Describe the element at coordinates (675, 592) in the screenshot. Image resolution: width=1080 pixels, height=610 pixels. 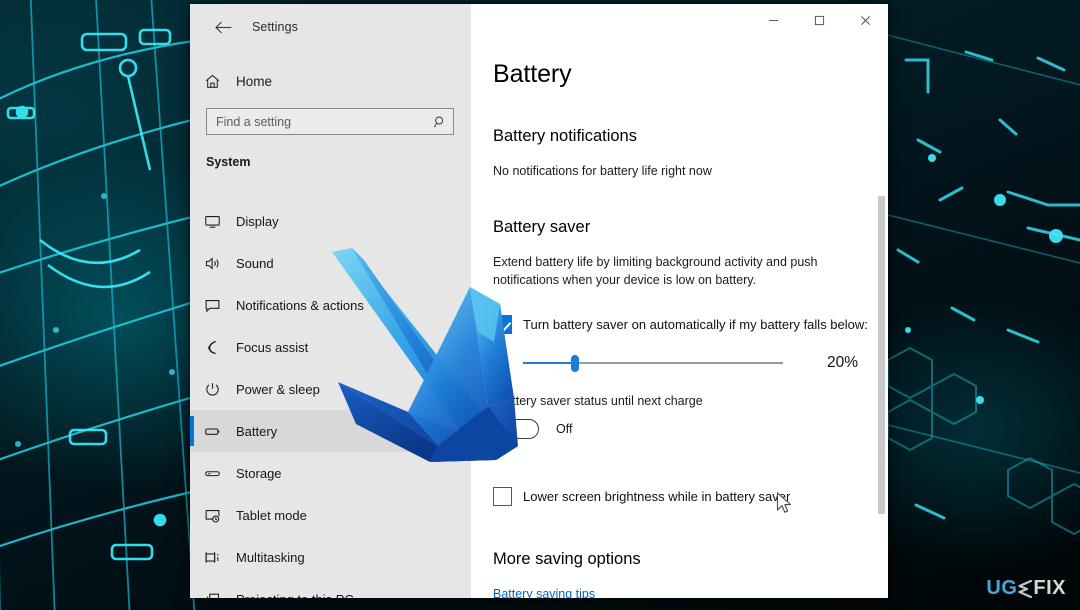
I see `battery-saving-tips-link: Battery saving tips` at that location.